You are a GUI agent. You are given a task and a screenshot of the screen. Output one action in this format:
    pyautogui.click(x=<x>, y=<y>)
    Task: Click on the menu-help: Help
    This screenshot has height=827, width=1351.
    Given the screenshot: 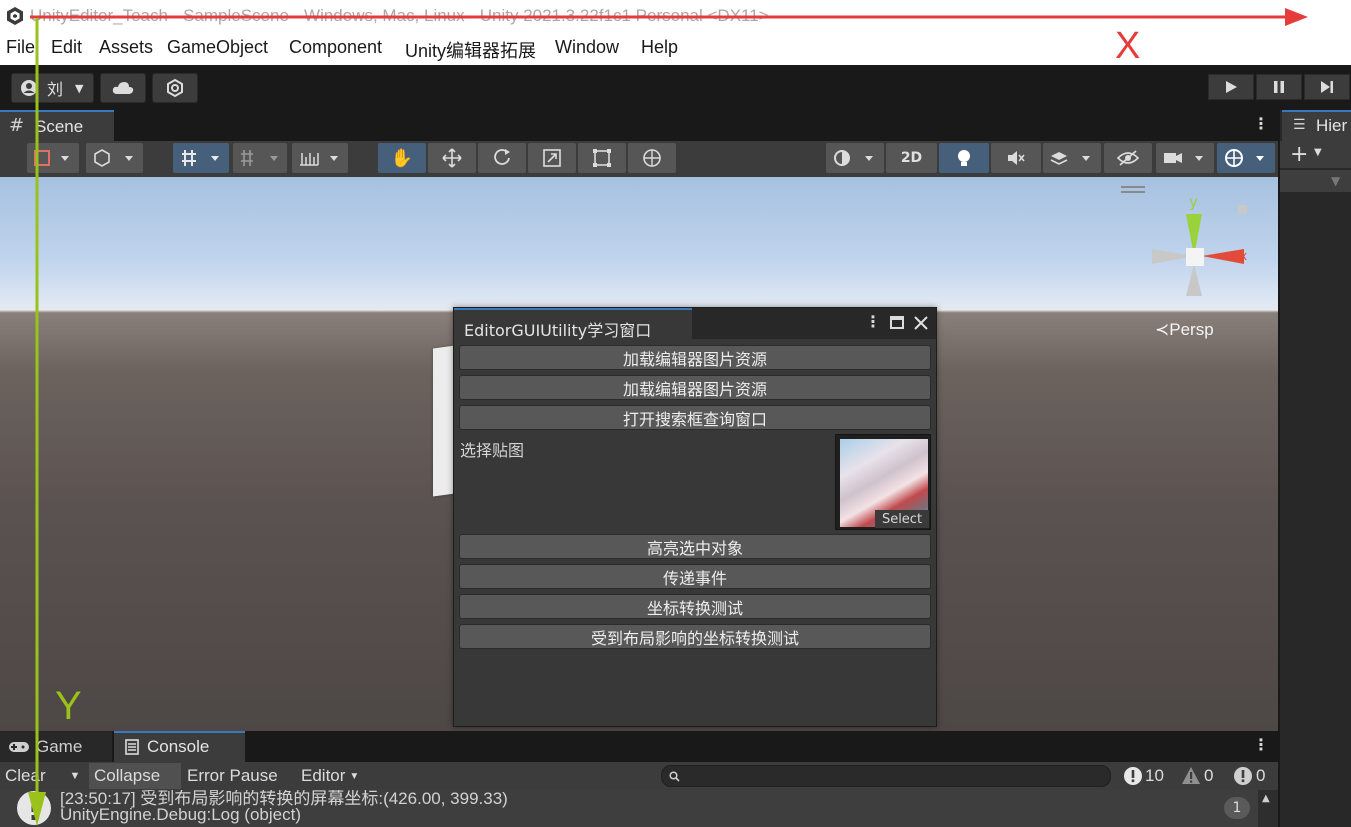 What is the action you would take?
    pyautogui.click(x=659, y=47)
    